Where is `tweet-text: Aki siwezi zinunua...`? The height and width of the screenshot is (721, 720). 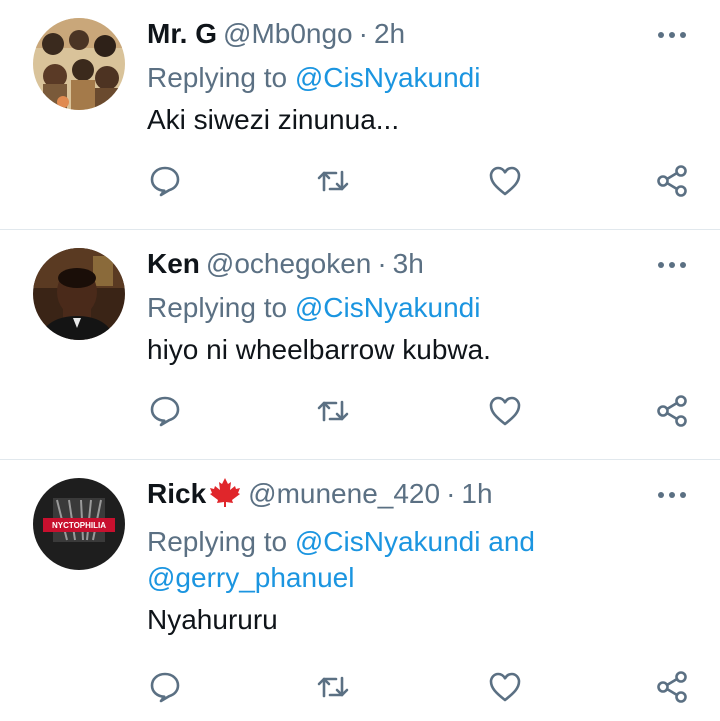
tweet-text: Aki siwezi zinunua... is located at coordinates (273, 119).